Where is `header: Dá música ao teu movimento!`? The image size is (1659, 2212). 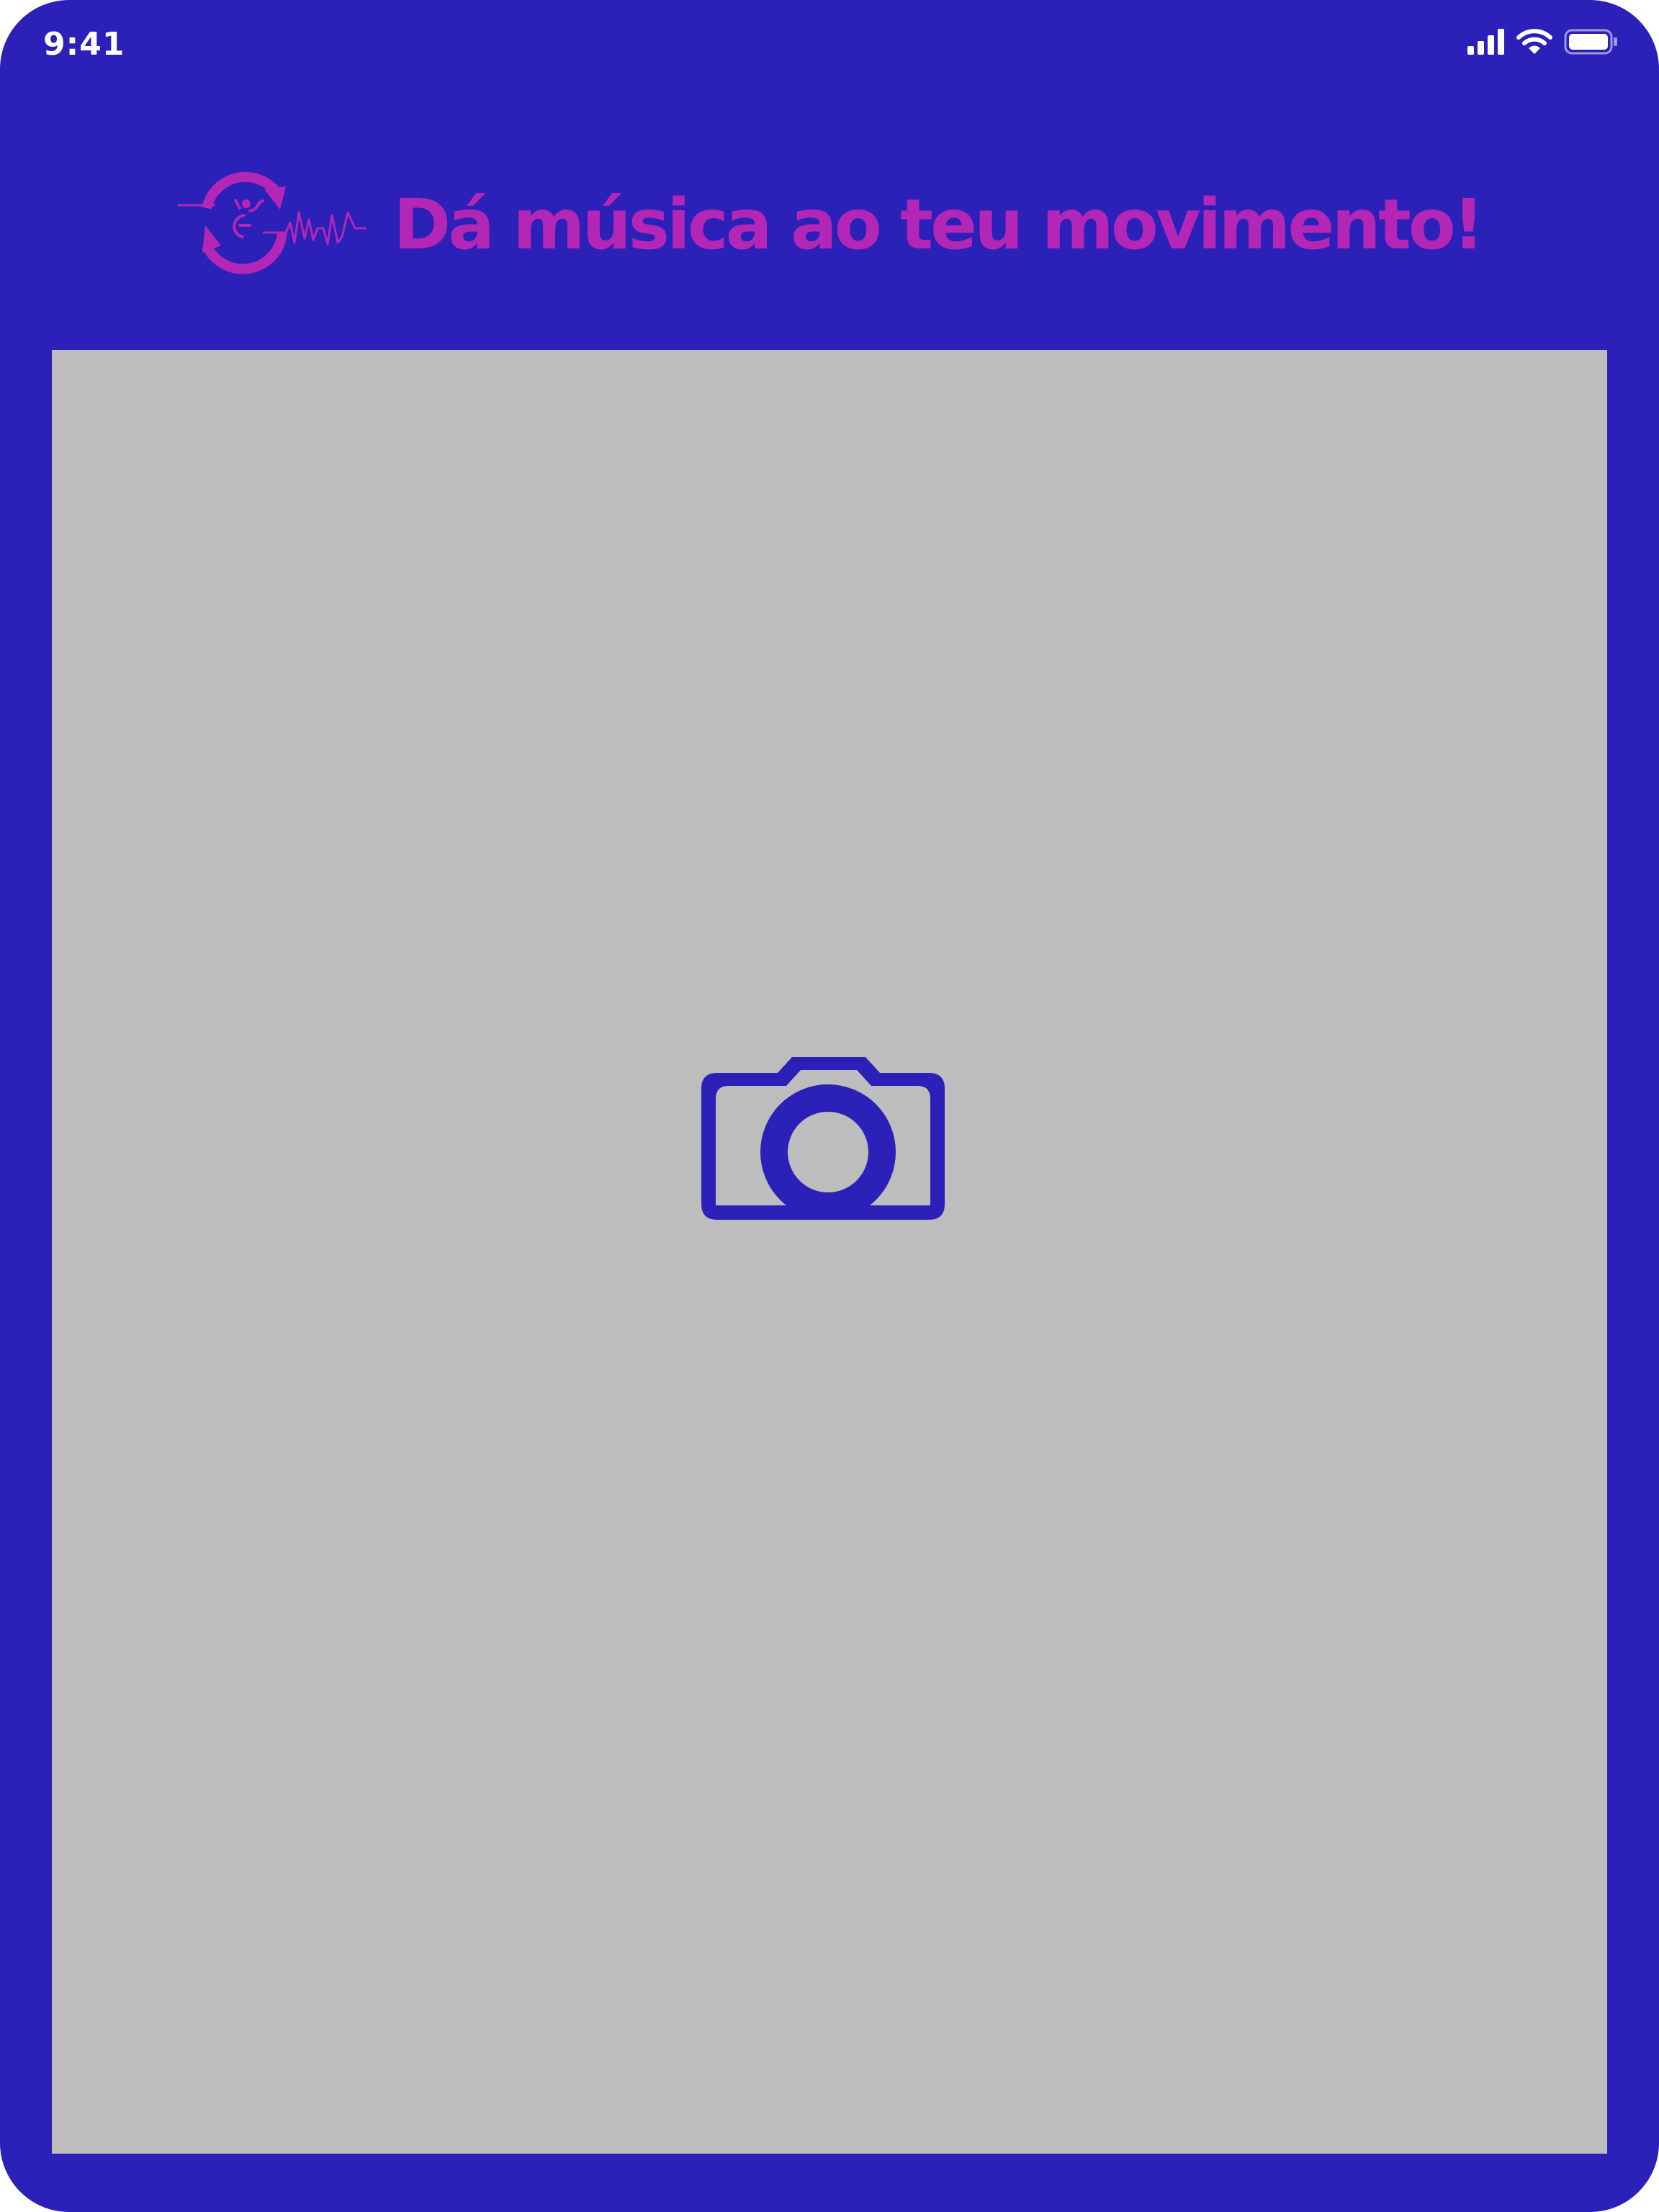
header: Dá música ao teu movimento! is located at coordinates (829, 223).